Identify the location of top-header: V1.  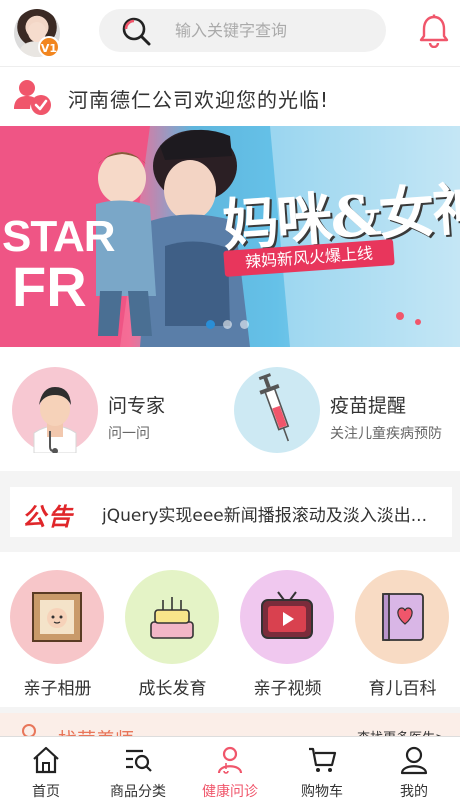
(230, 33).